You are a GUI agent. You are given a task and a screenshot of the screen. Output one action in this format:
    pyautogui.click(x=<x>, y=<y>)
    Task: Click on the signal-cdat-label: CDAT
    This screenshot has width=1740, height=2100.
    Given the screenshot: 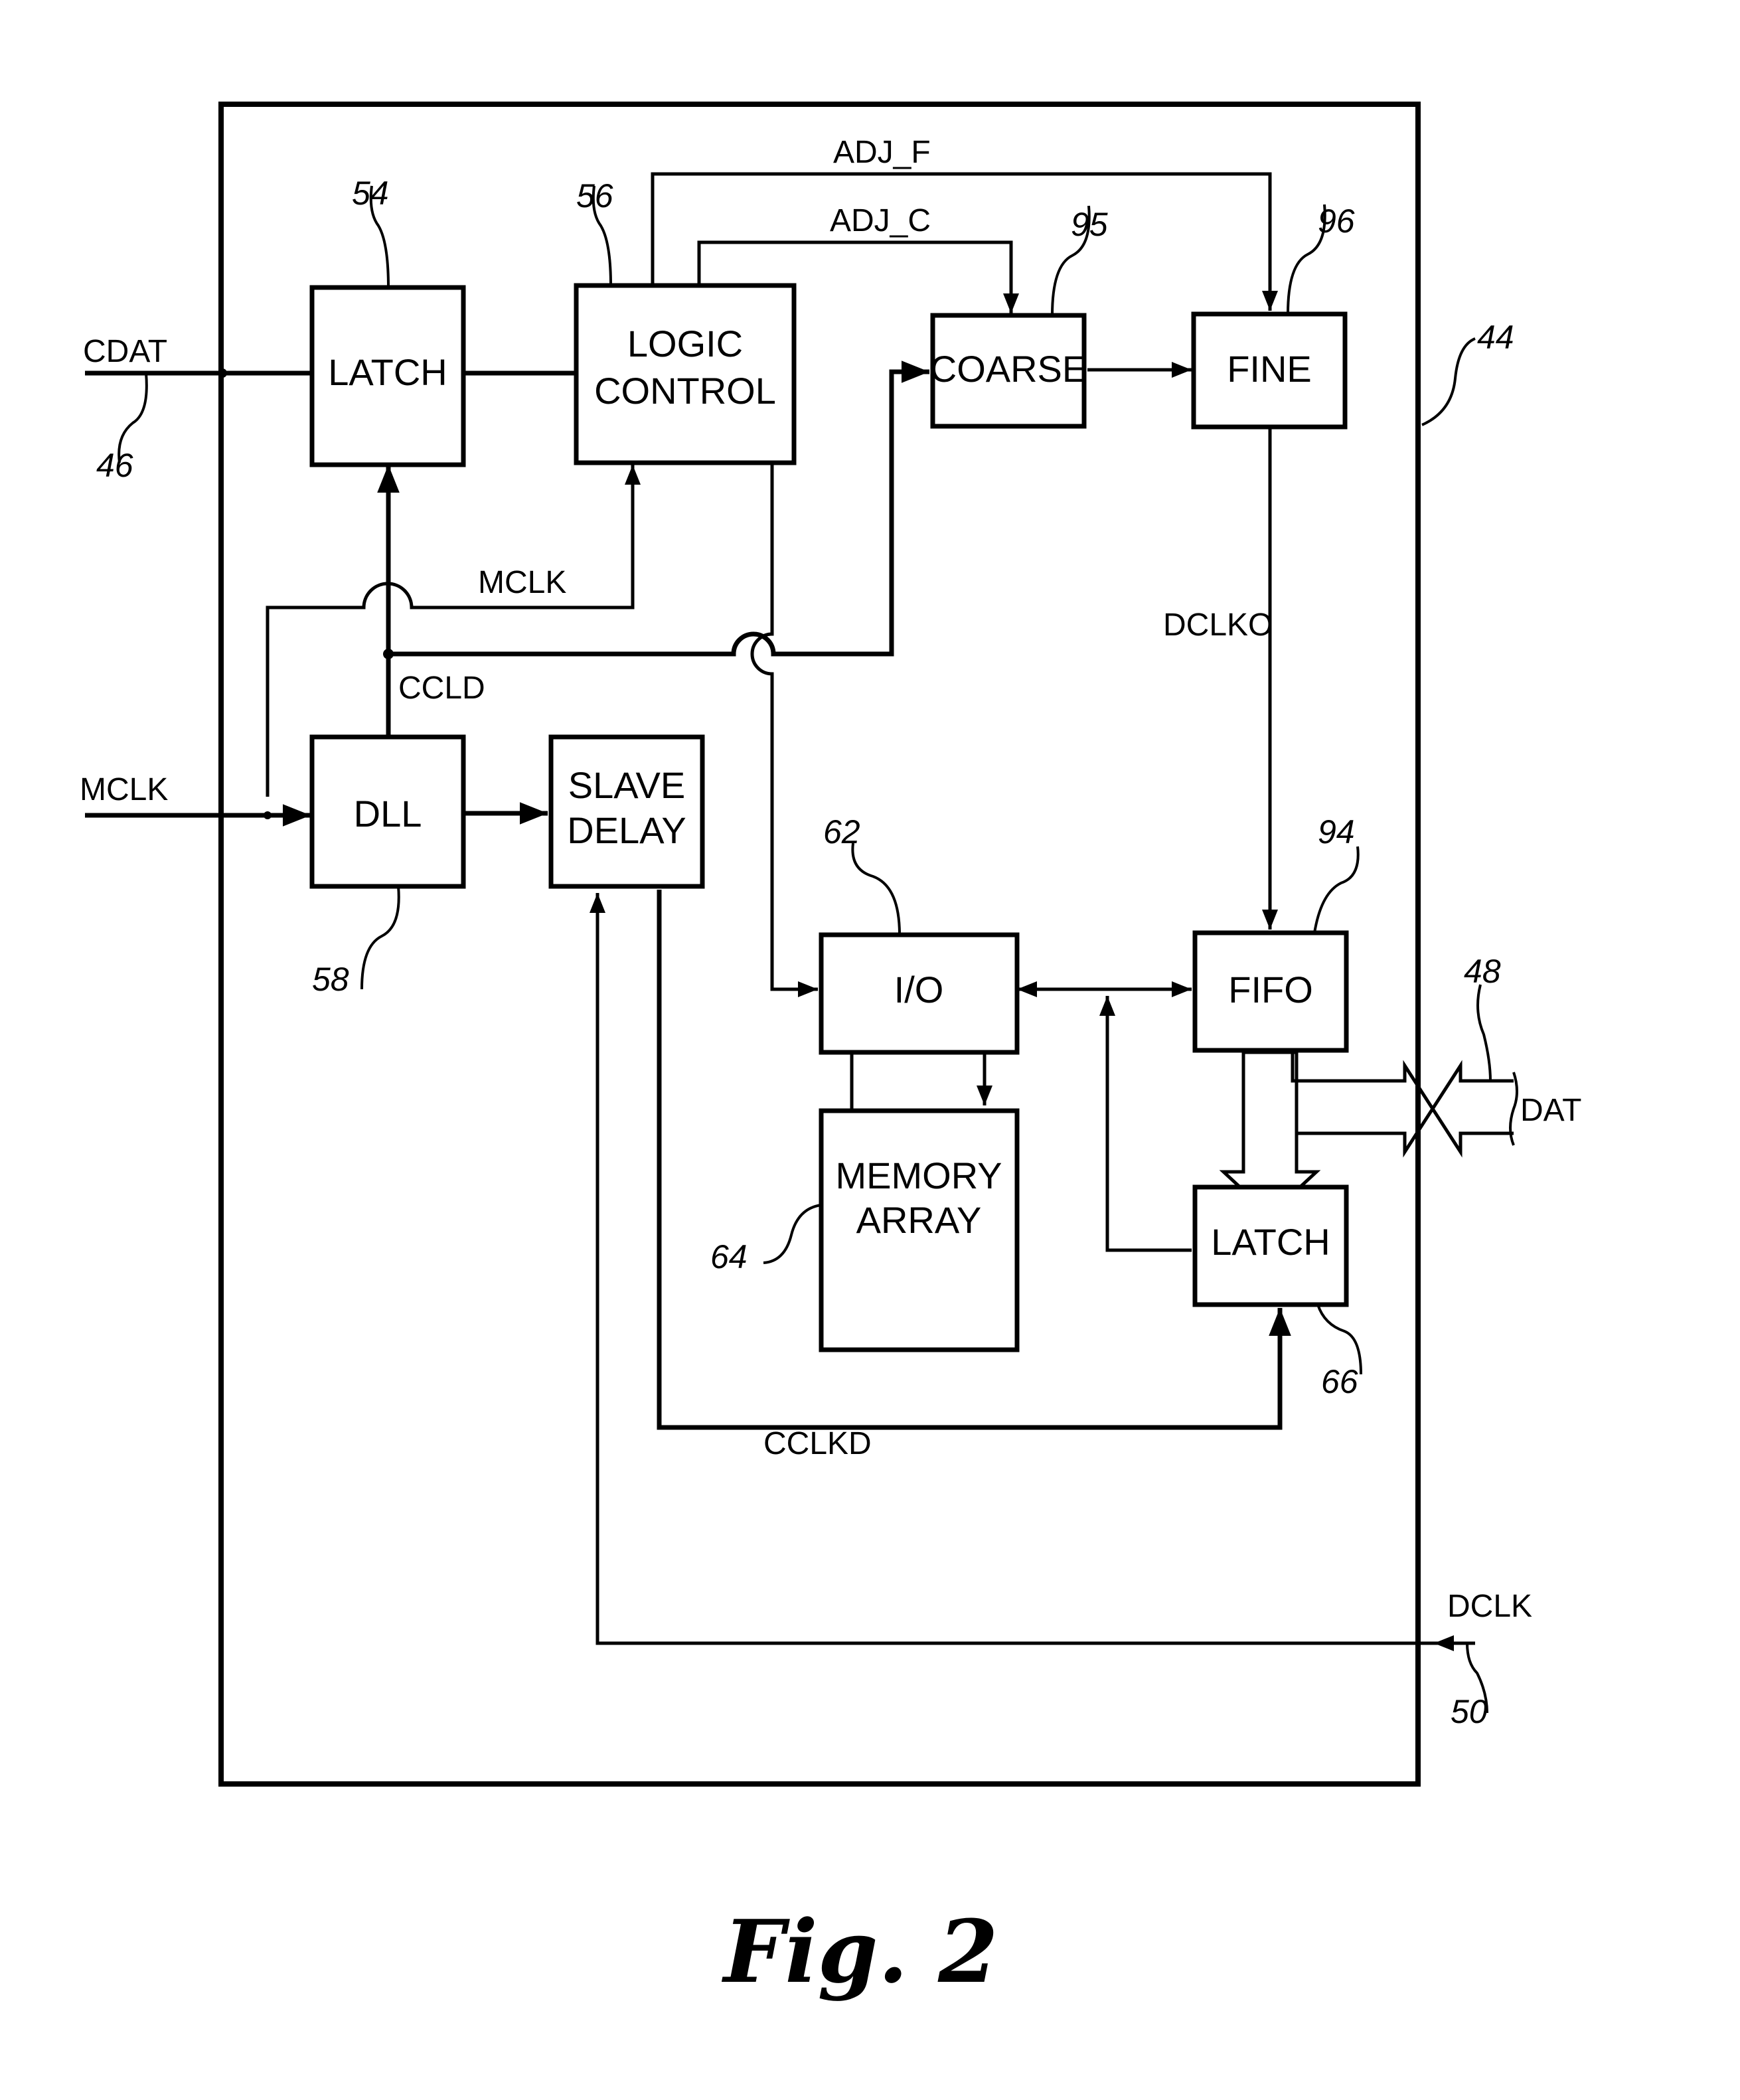 What is the action you would take?
    pyautogui.click(x=125, y=351)
    